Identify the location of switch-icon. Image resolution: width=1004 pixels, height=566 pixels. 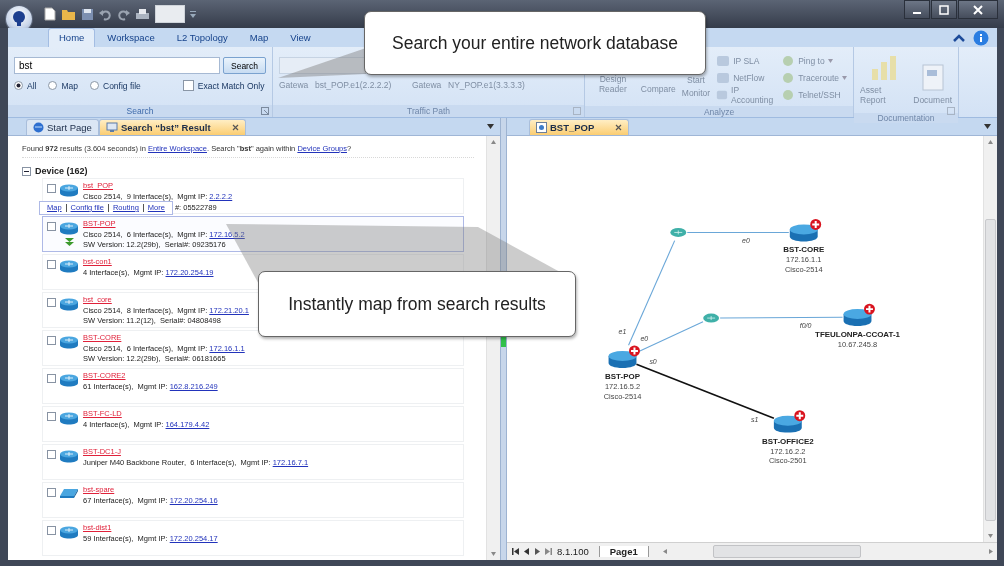
(69, 493).